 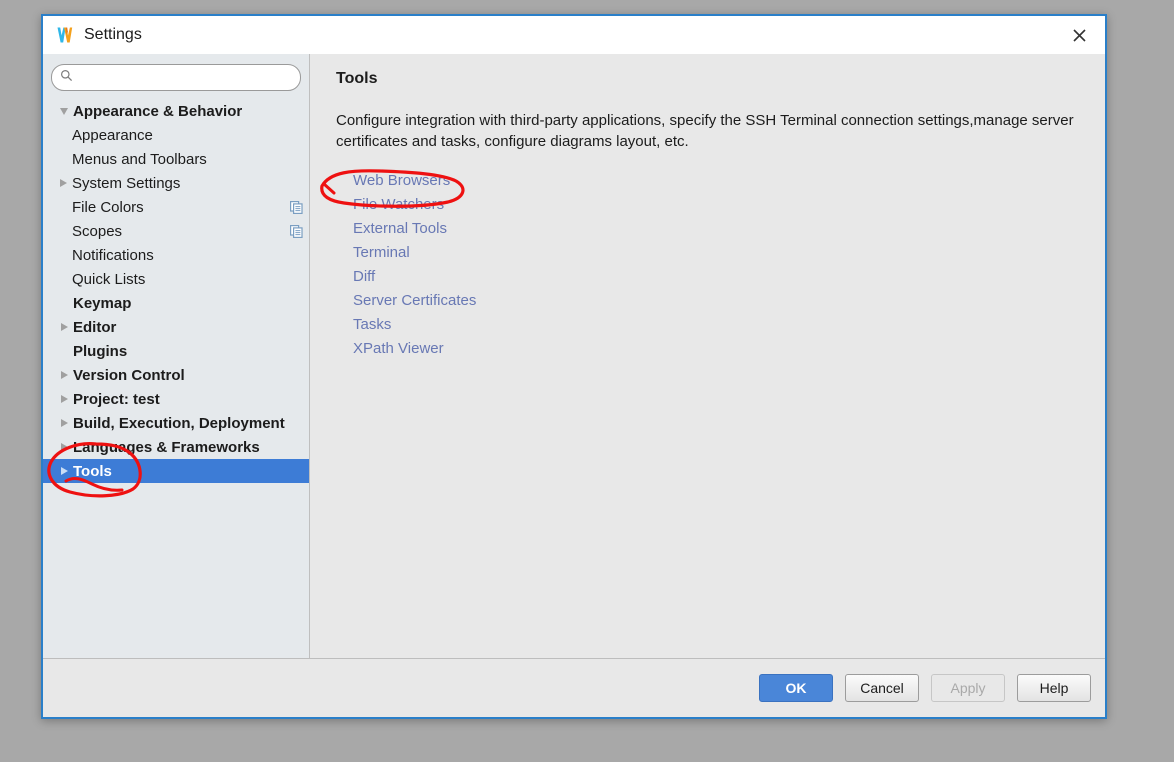 What do you see at coordinates (176, 255) in the screenshot?
I see `sidebar-item-notifications: Notifications` at bounding box center [176, 255].